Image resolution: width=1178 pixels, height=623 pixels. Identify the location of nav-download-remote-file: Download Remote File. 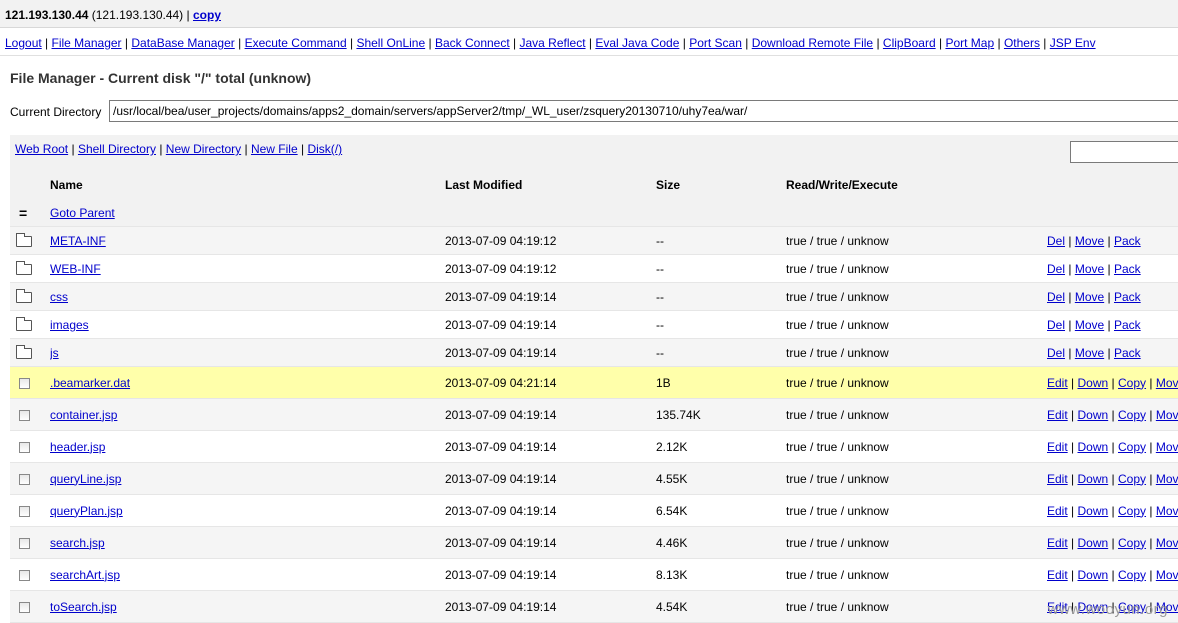
(812, 43).